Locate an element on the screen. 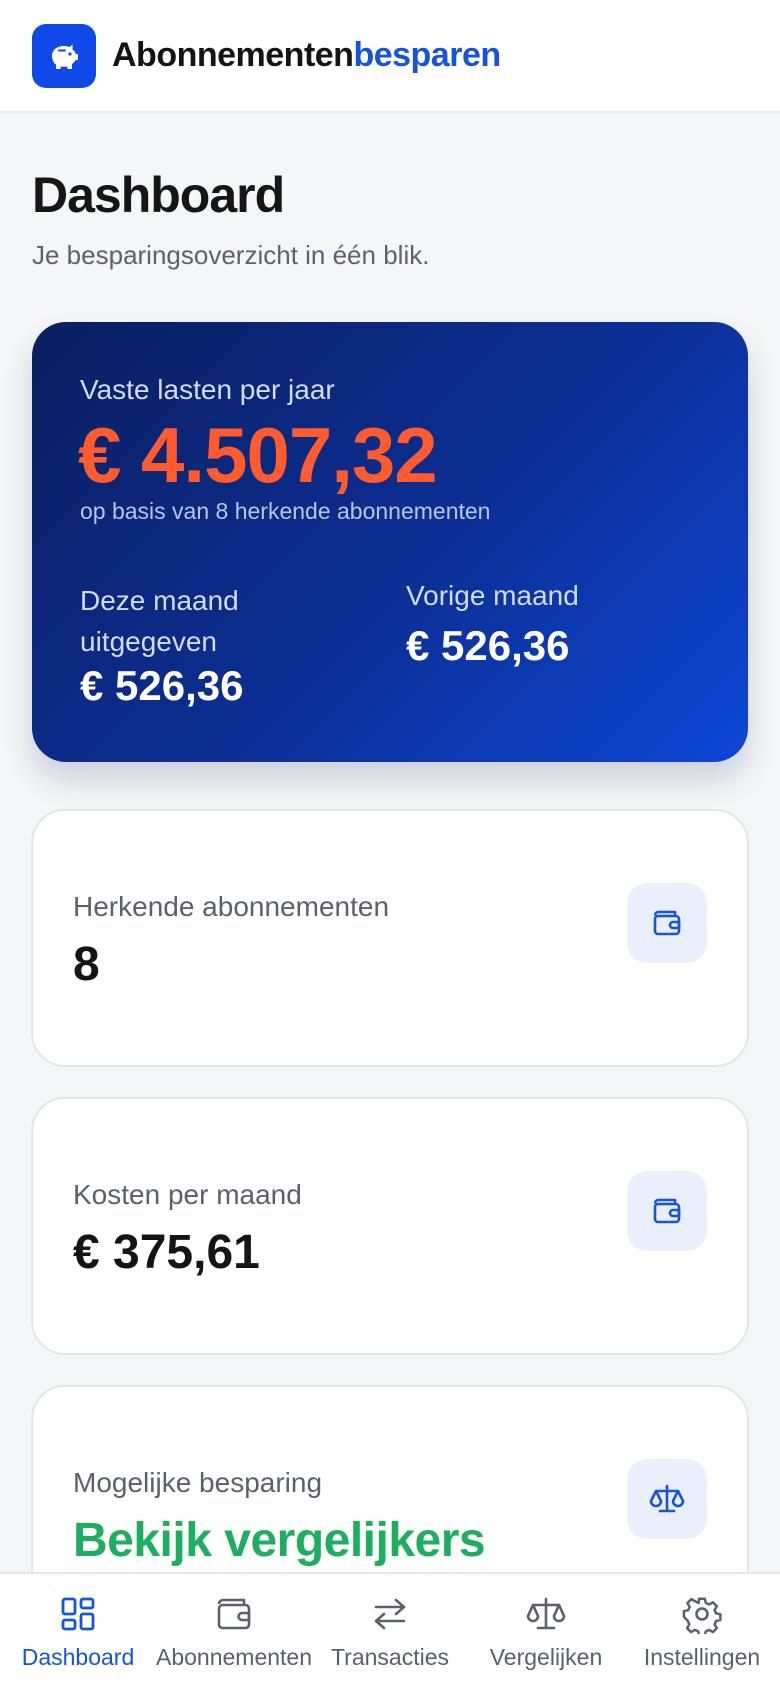 This screenshot has width=780, height=1688. nav-label: Transacties is located at coordinates (390, 1657).